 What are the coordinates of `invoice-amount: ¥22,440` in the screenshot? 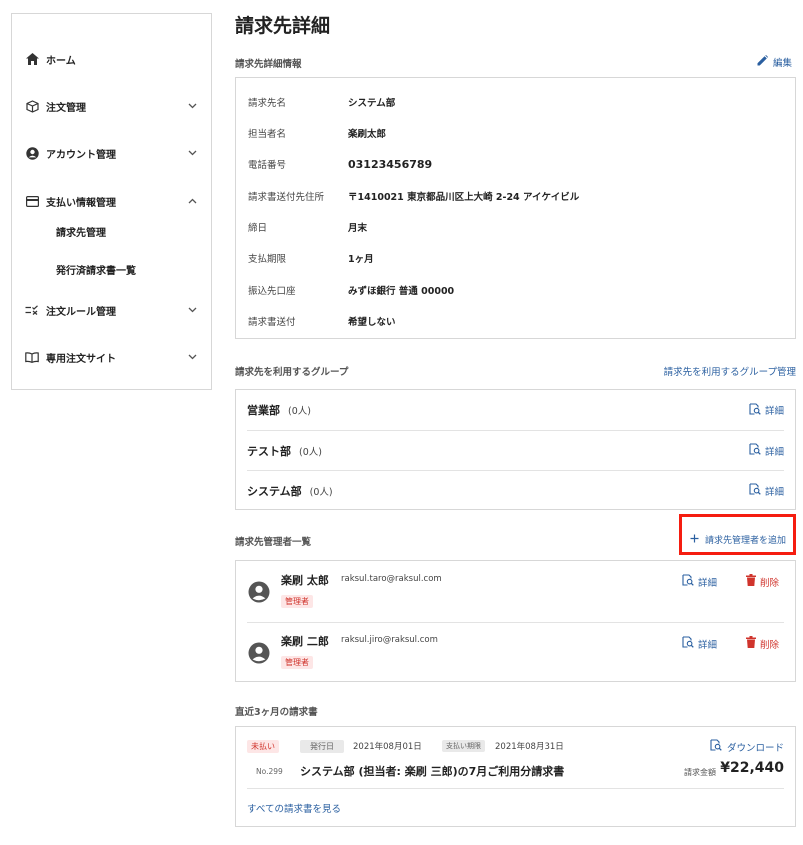 It's located at (752, 768).